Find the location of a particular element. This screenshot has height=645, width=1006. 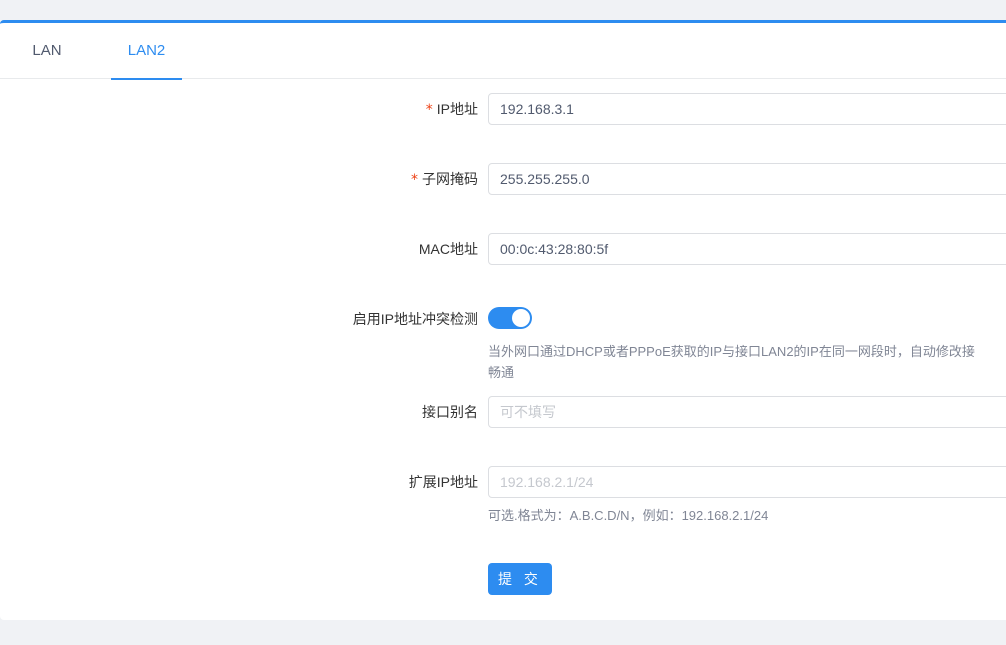

ip-address-label: * IP地址 is located at coordinates (451, 109).